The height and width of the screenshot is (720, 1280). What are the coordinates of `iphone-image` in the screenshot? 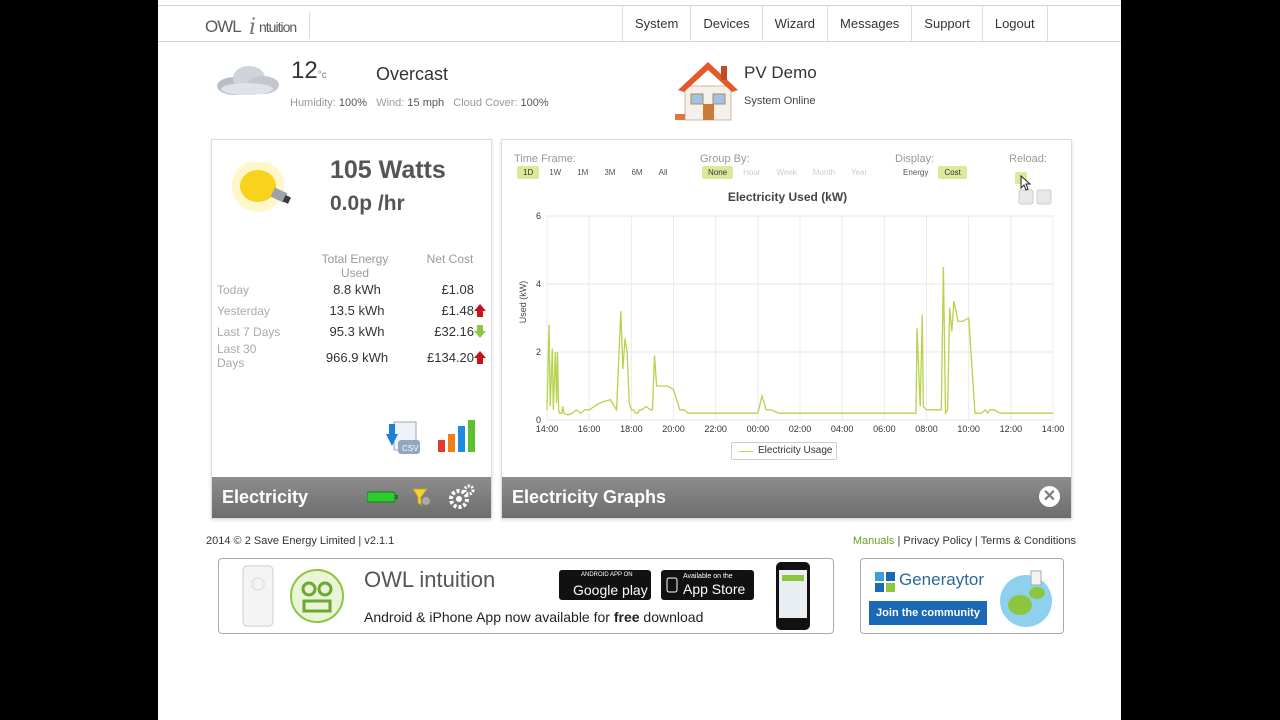 It's located at (793, 596).